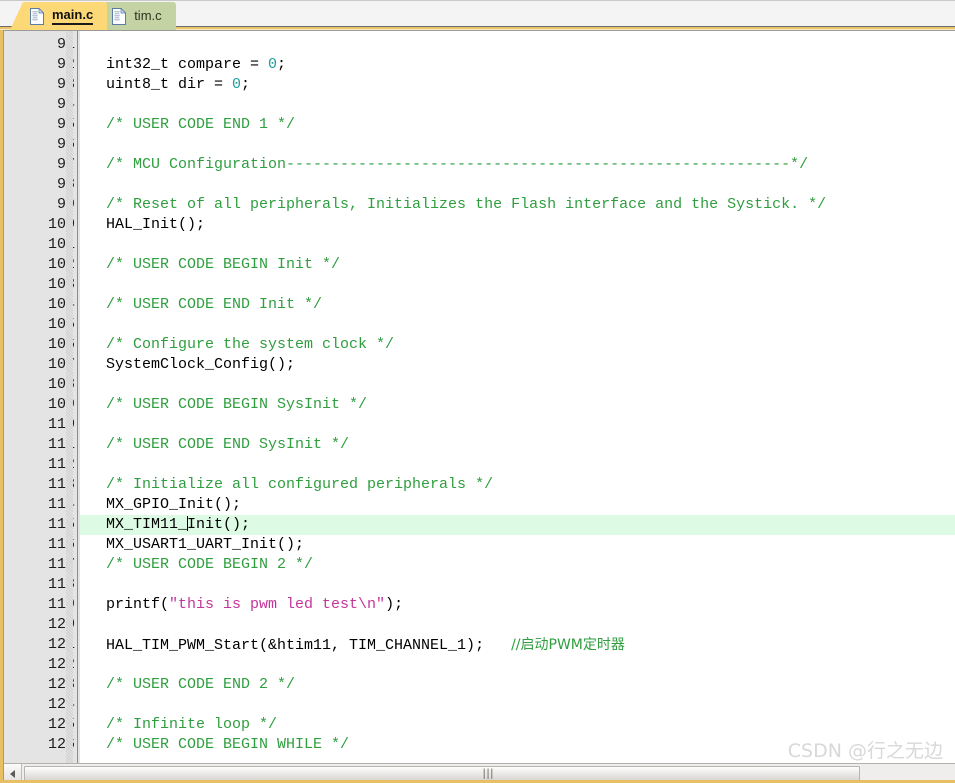 The image size is (955, 783). Describe the element at coordinates (39, 65) in the screenshot. I see `line-number: 92` at that location.